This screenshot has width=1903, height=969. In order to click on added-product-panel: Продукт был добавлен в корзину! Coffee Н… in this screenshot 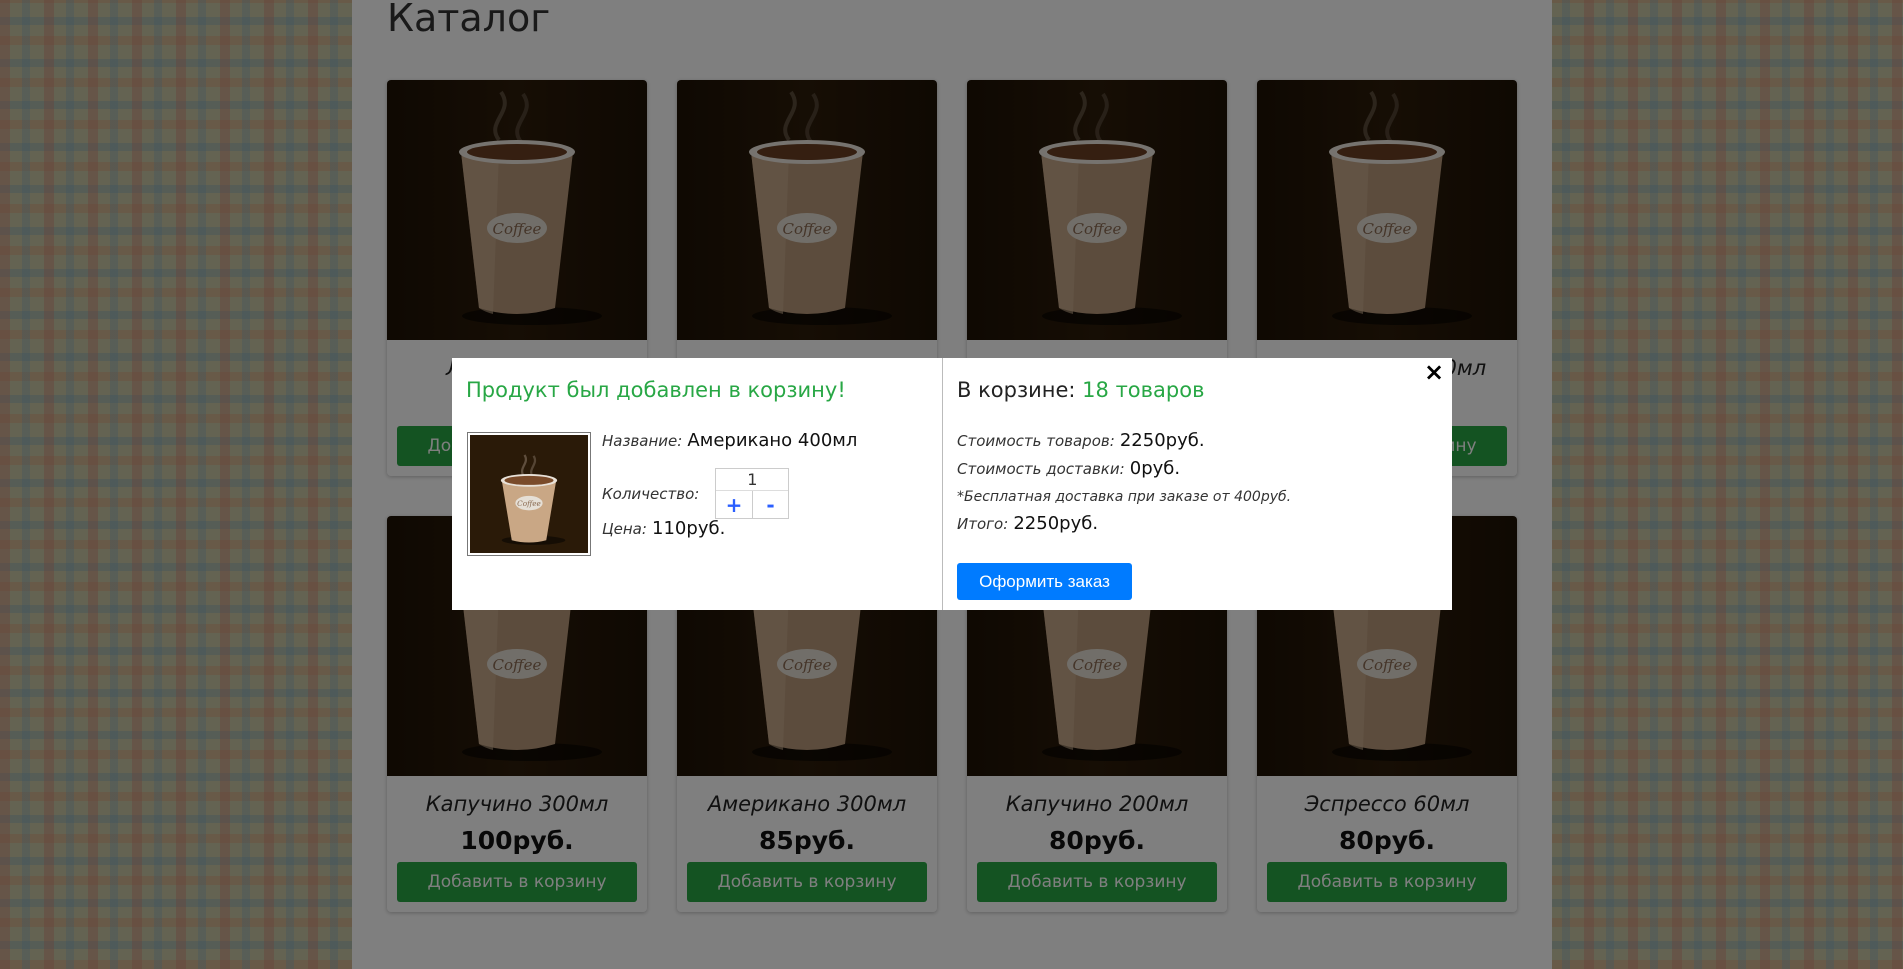, I will do `click(697, 484)`.